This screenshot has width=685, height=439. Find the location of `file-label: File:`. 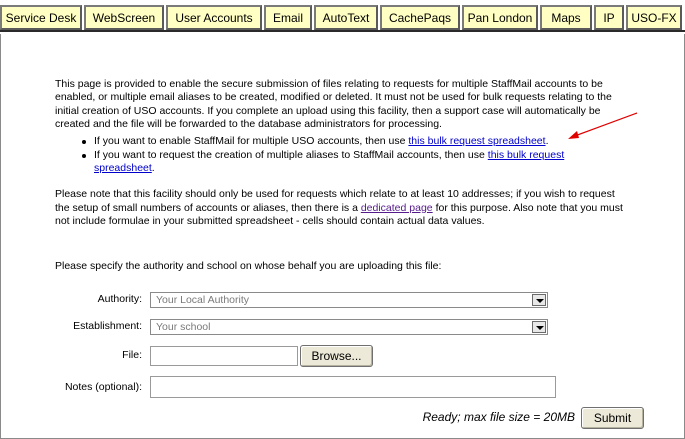

file-label: File: is located at coordinates (132, 355).